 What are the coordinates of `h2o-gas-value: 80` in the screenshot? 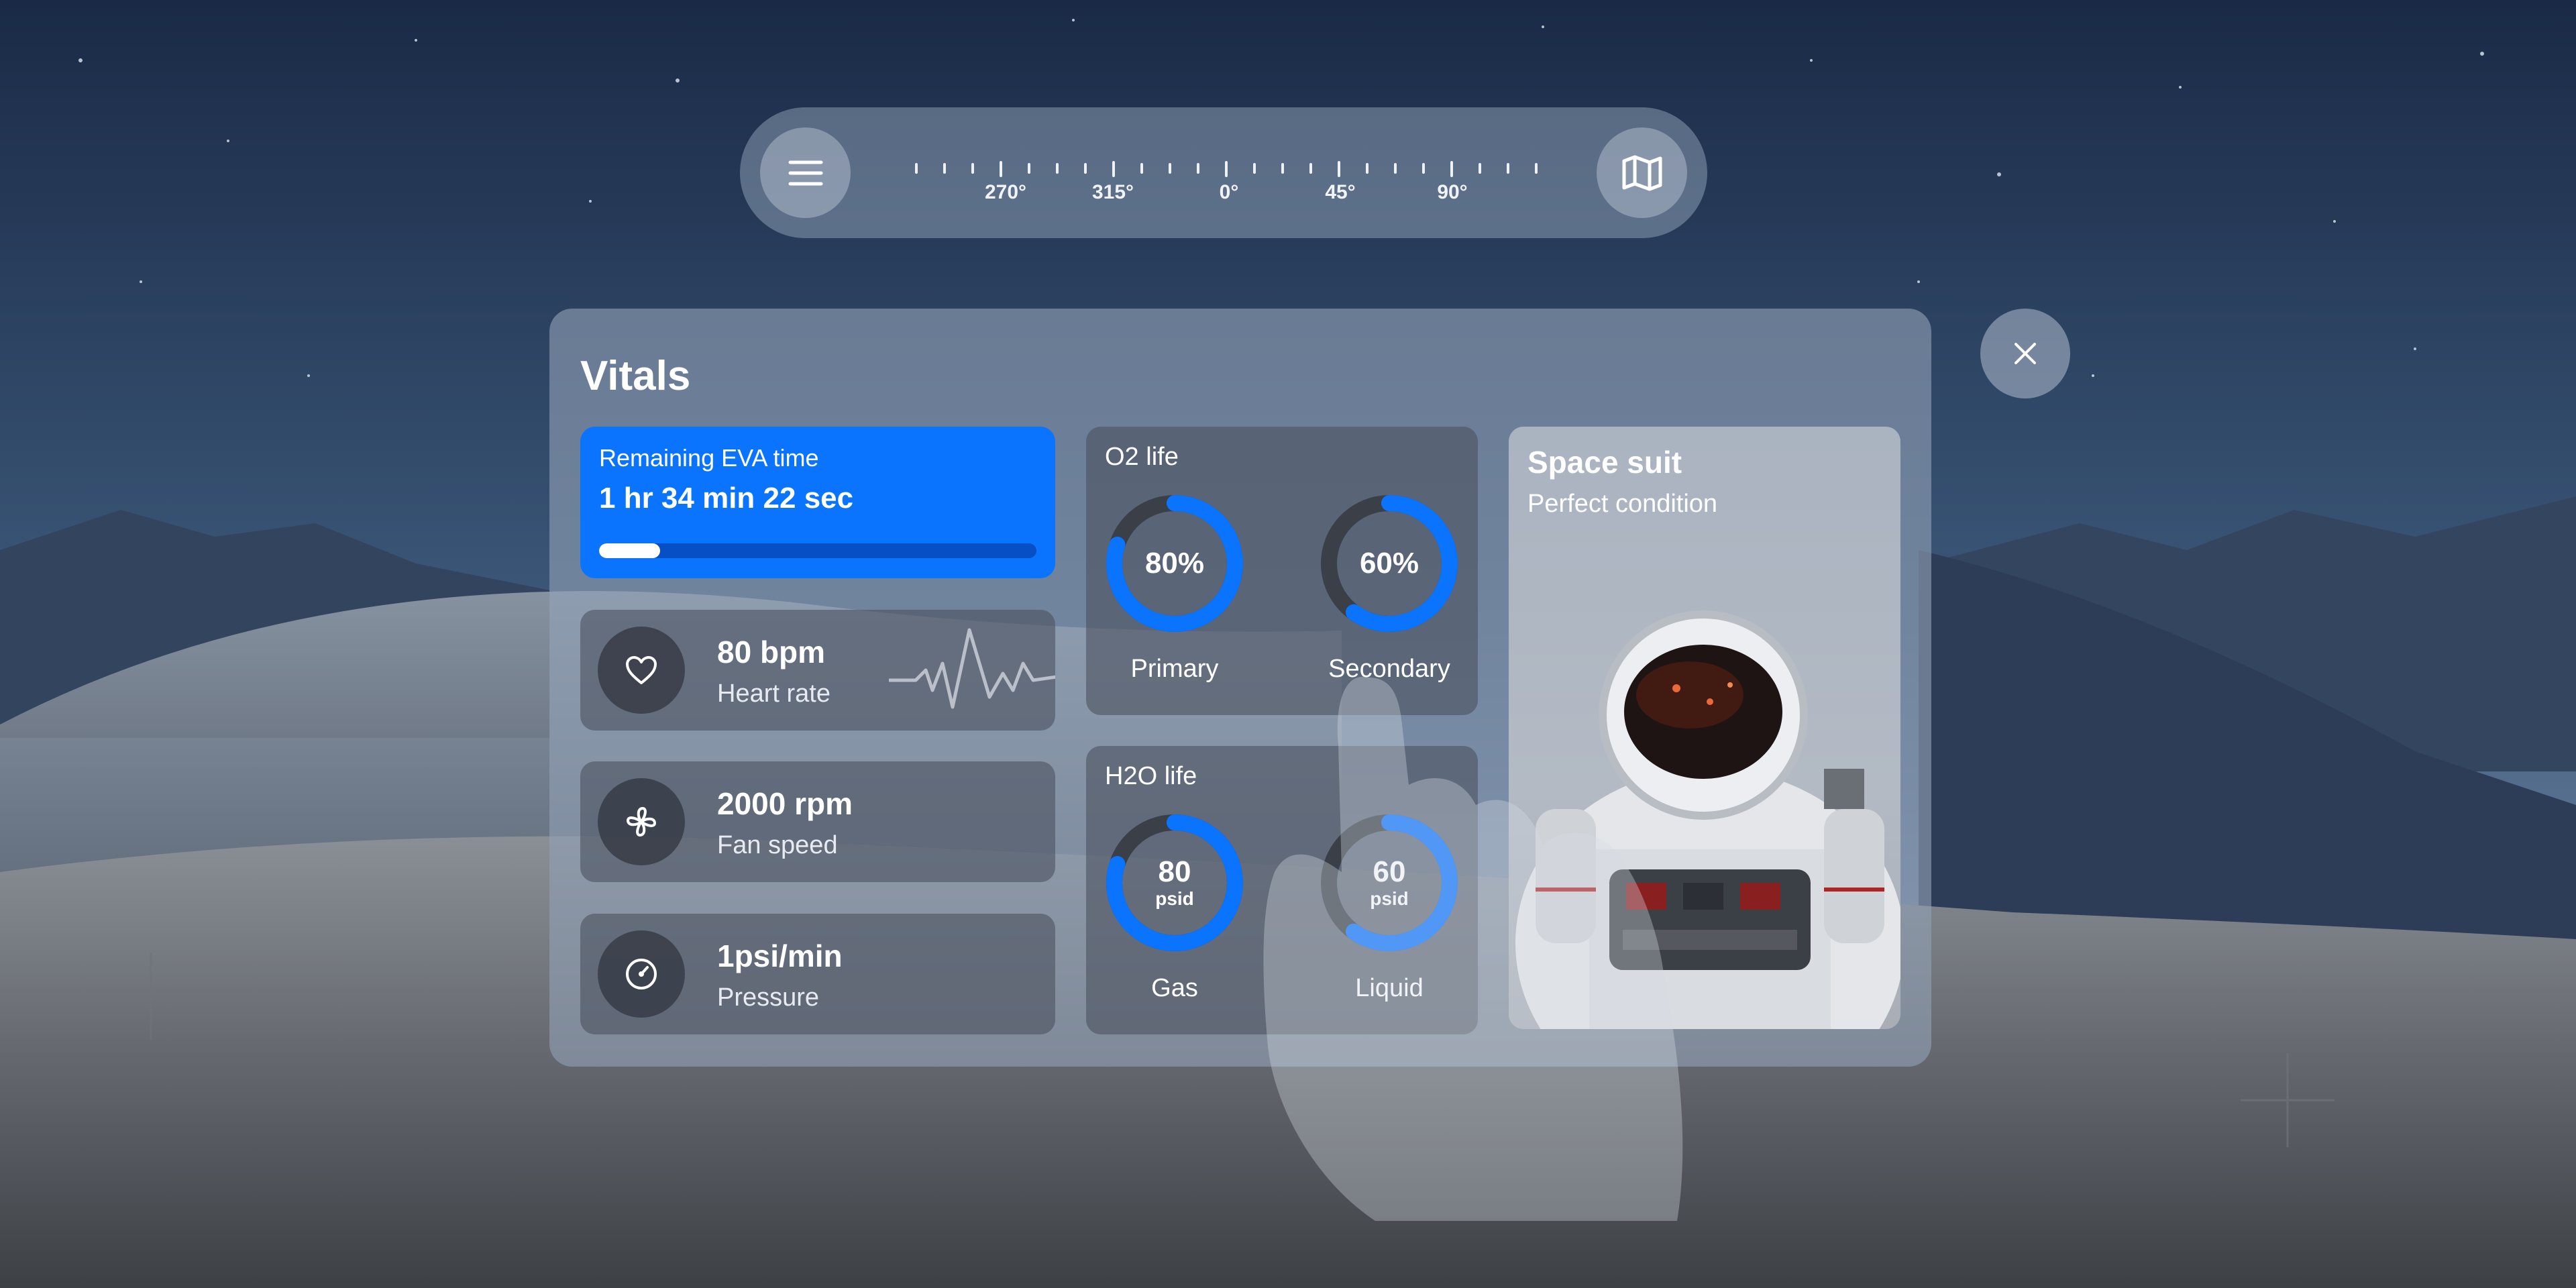 It's located at (1174, 871).